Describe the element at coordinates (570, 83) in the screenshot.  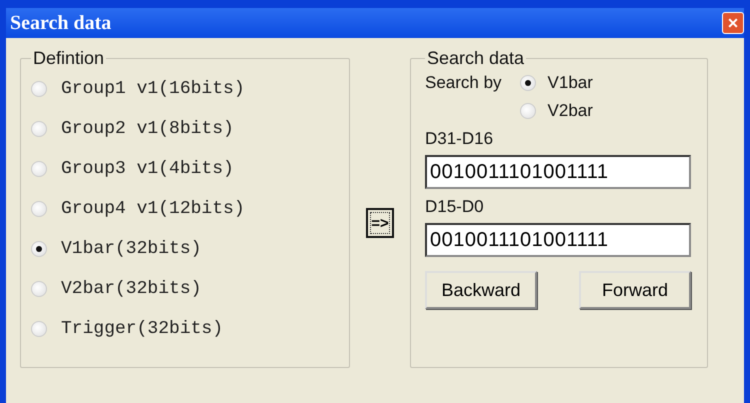
I see `option-label: V1bar` at that location.